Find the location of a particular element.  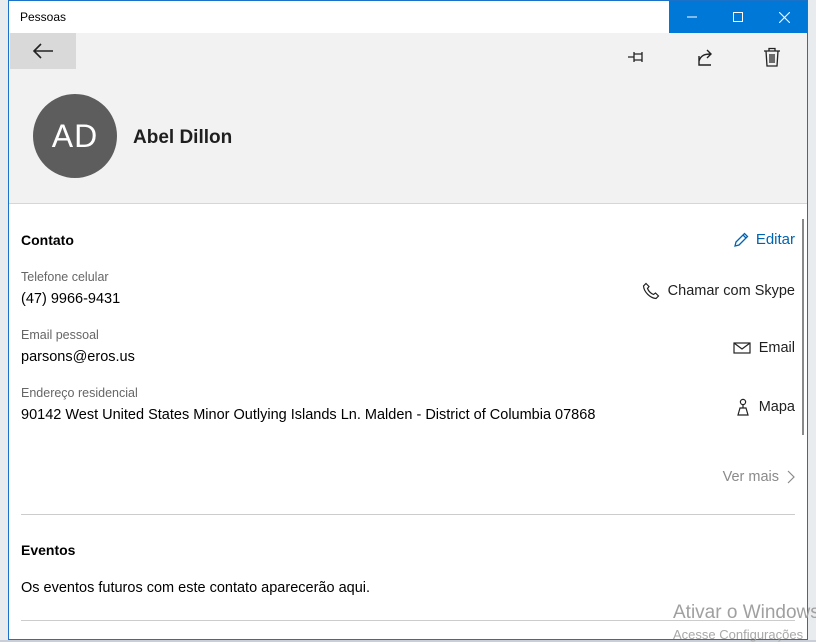

section-divider is located at coordinates (408, 514).